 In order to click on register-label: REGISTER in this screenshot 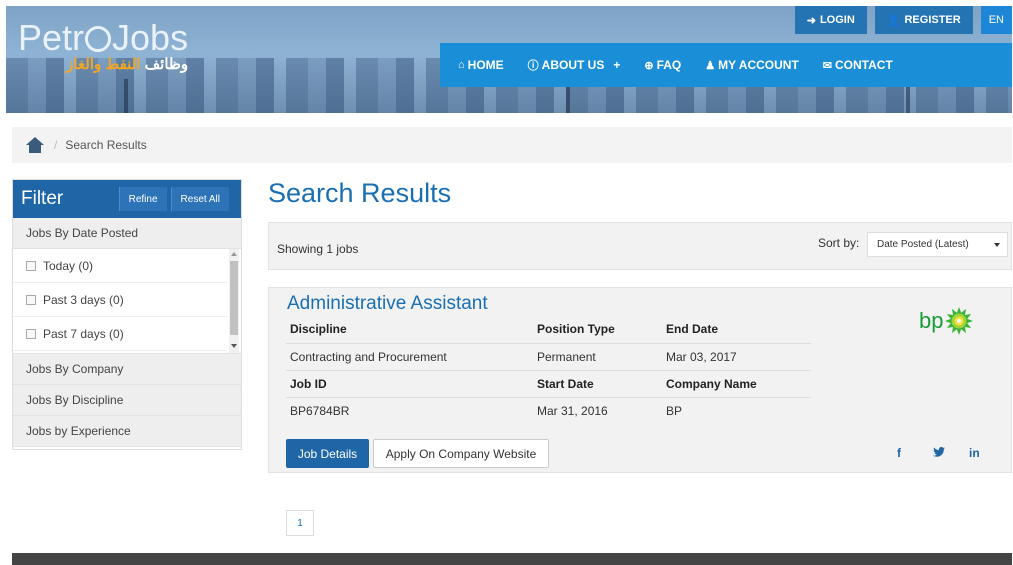, I will do `click(932, 20)`.